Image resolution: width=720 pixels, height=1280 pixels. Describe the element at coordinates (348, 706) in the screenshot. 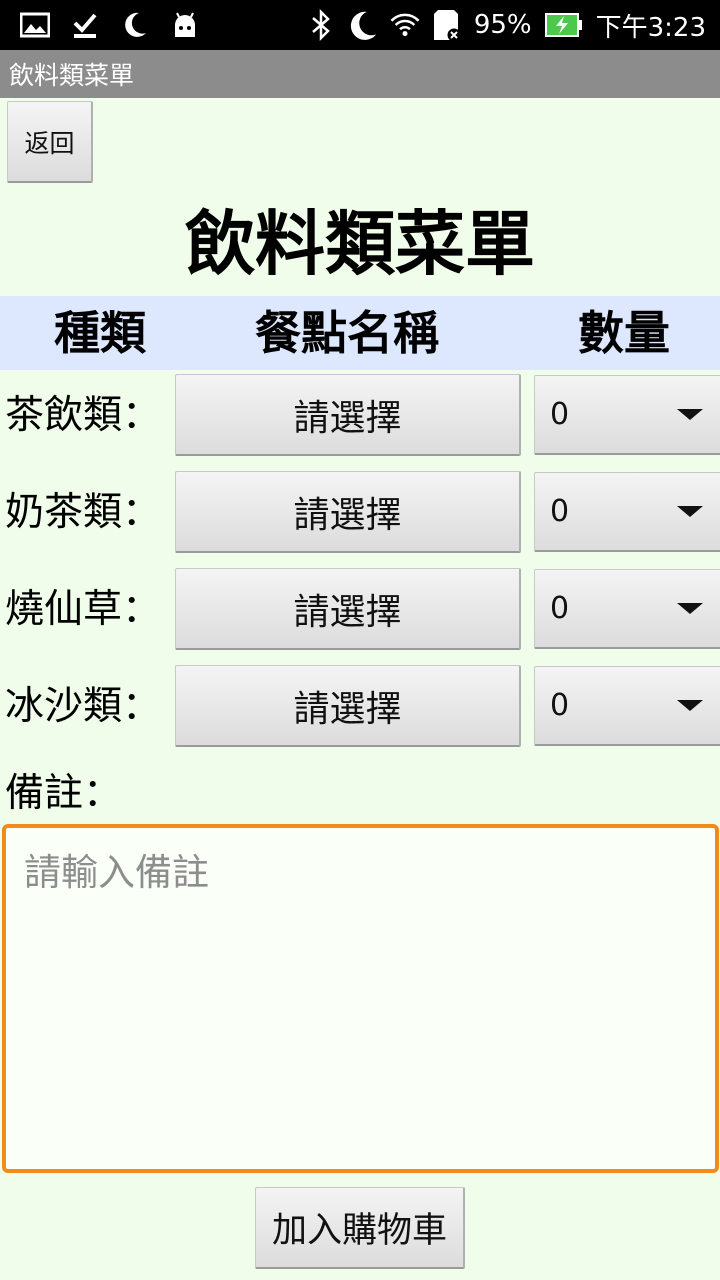

I see `select-slush-button: 請選擇` at that location.